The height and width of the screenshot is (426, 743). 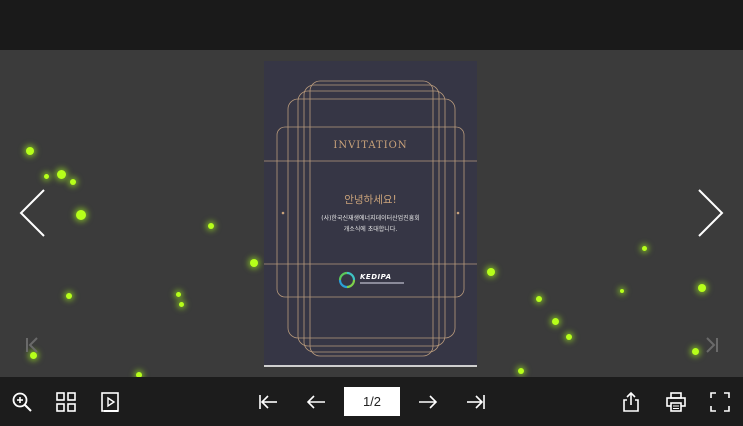 What do you see at coordinates (370, 224) in the screenshot?
I see `invitation-body: (사)한국신재생에너지데이터산업진흥회 개소식에 초대합니다.` at bounding box center [370, 224].